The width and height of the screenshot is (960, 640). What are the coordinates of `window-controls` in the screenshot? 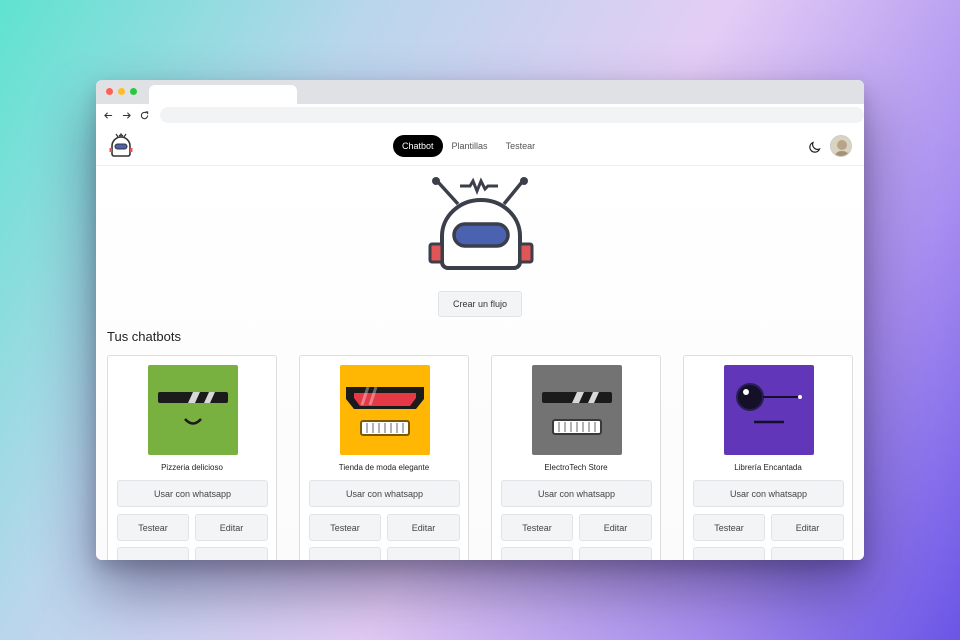 It's located at (121, 91).